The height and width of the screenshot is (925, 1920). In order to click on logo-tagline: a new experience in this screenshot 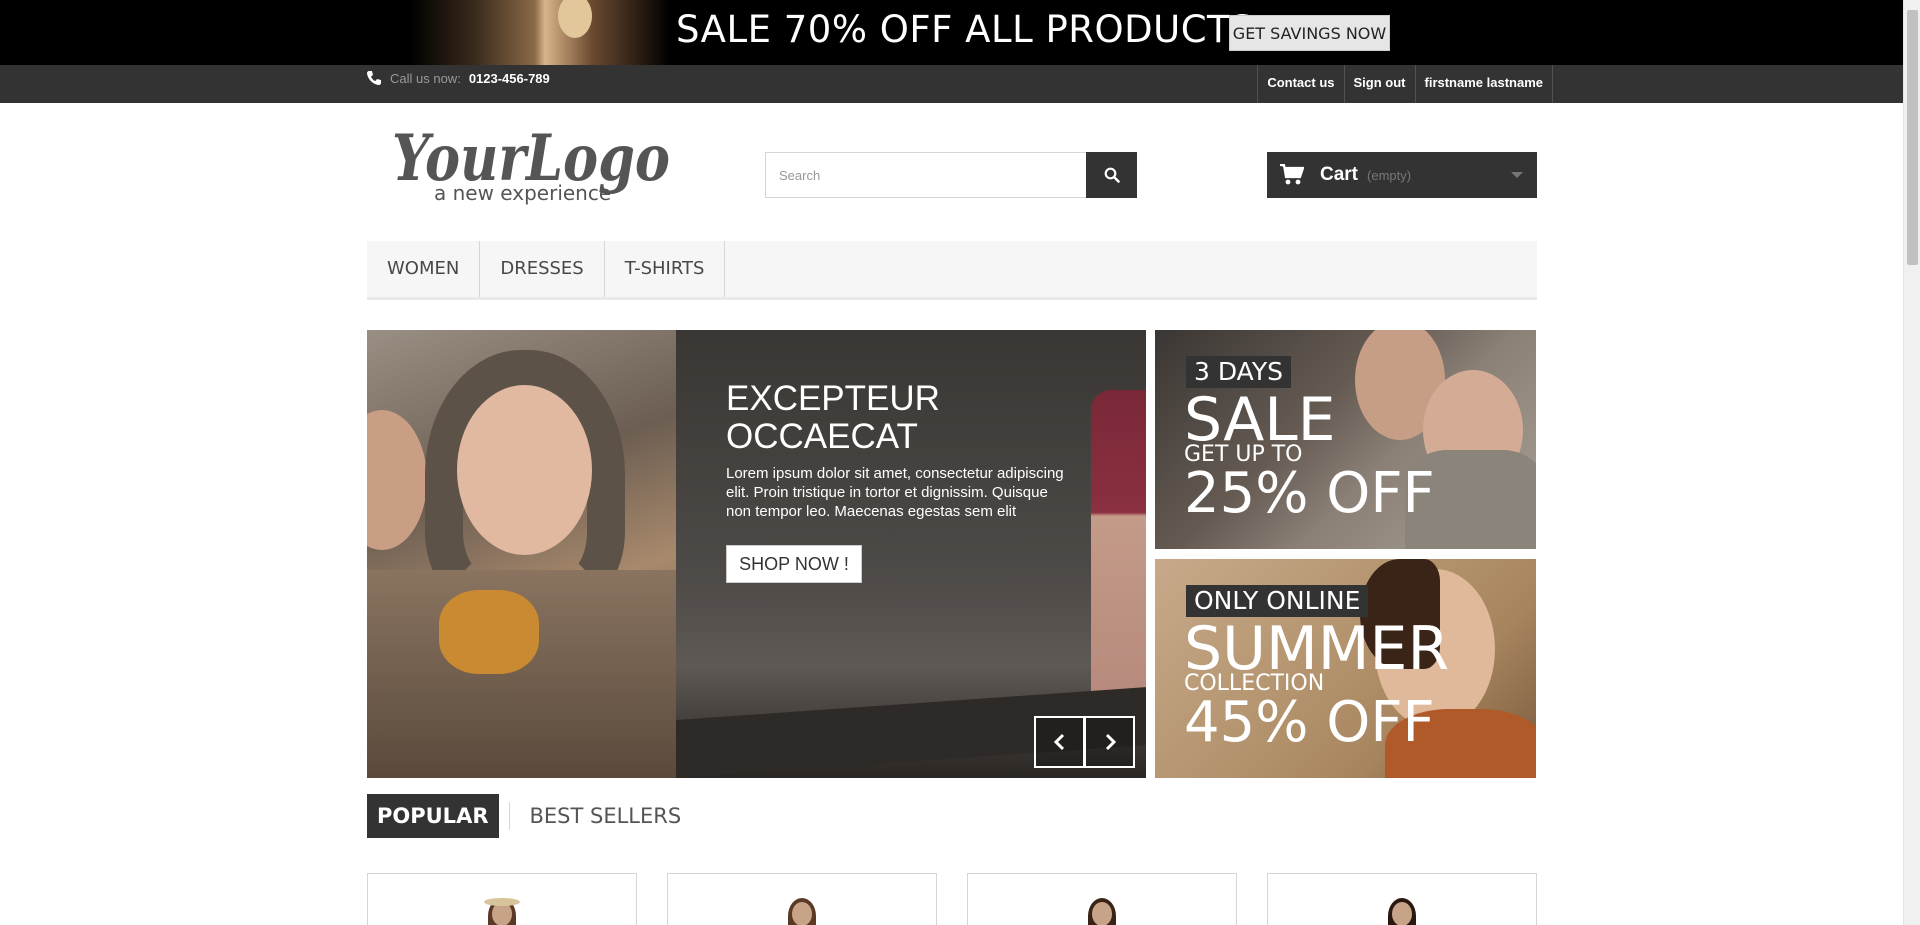, I will do `click(522, 193)`.